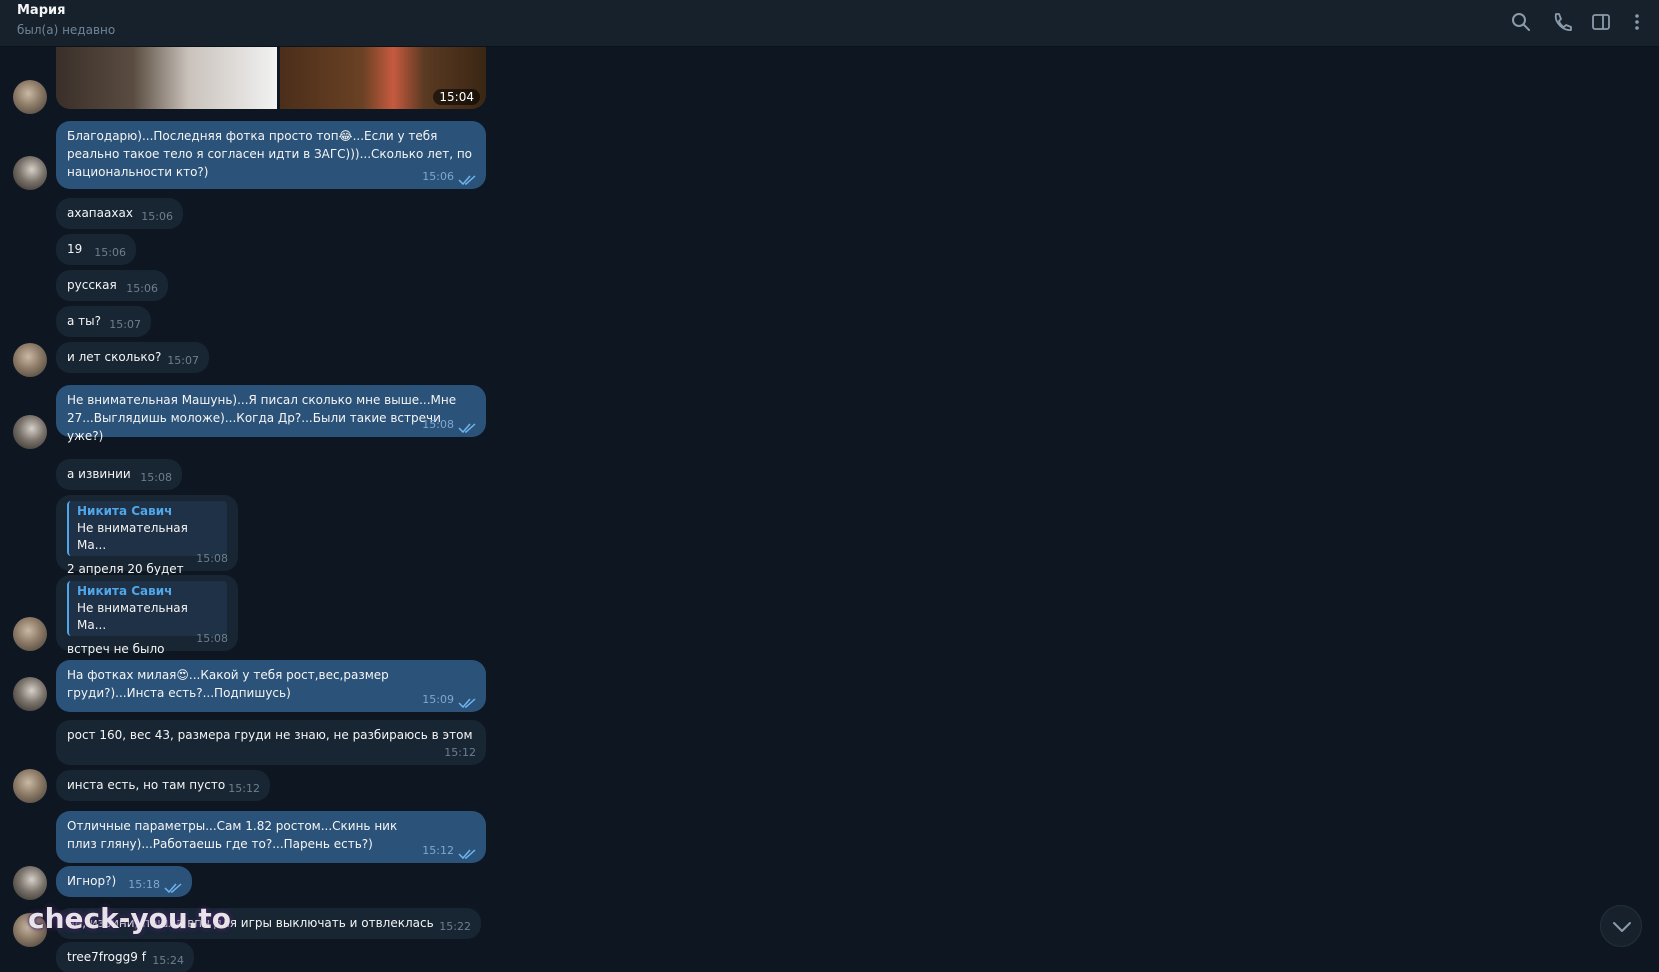  What do you see at coordinates (1521, 22) in the screenshot?
I see `search-icon` at bounding box center [1521, 22].